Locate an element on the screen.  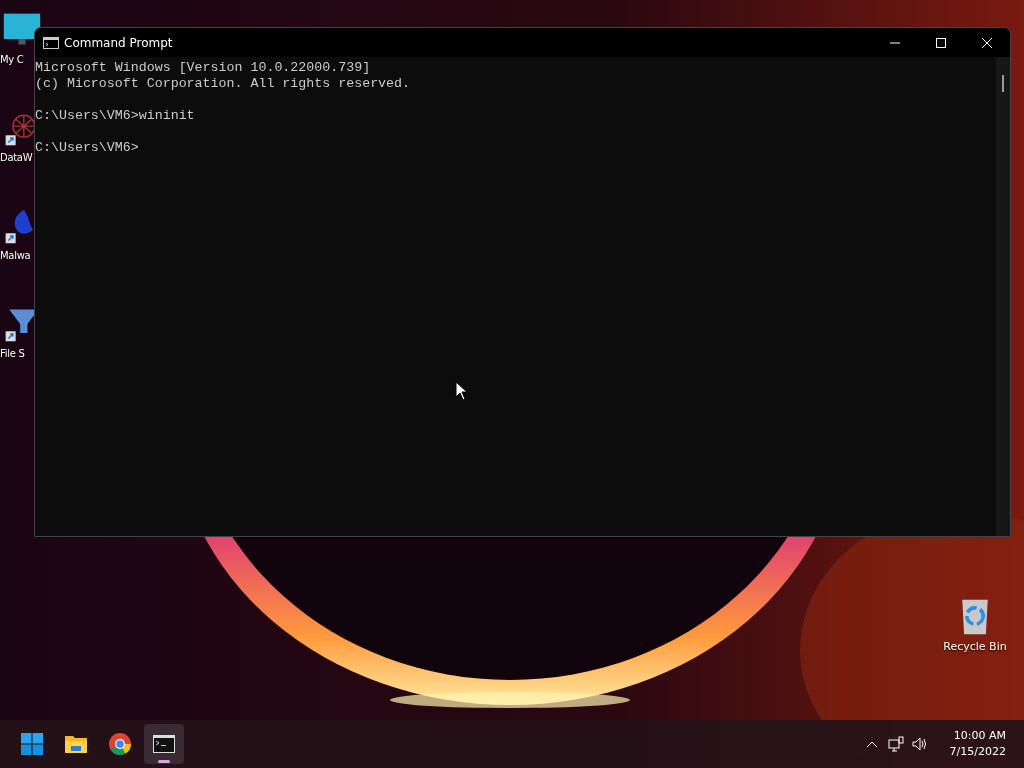
icon-label: File S is located at coordinates (12, 353).